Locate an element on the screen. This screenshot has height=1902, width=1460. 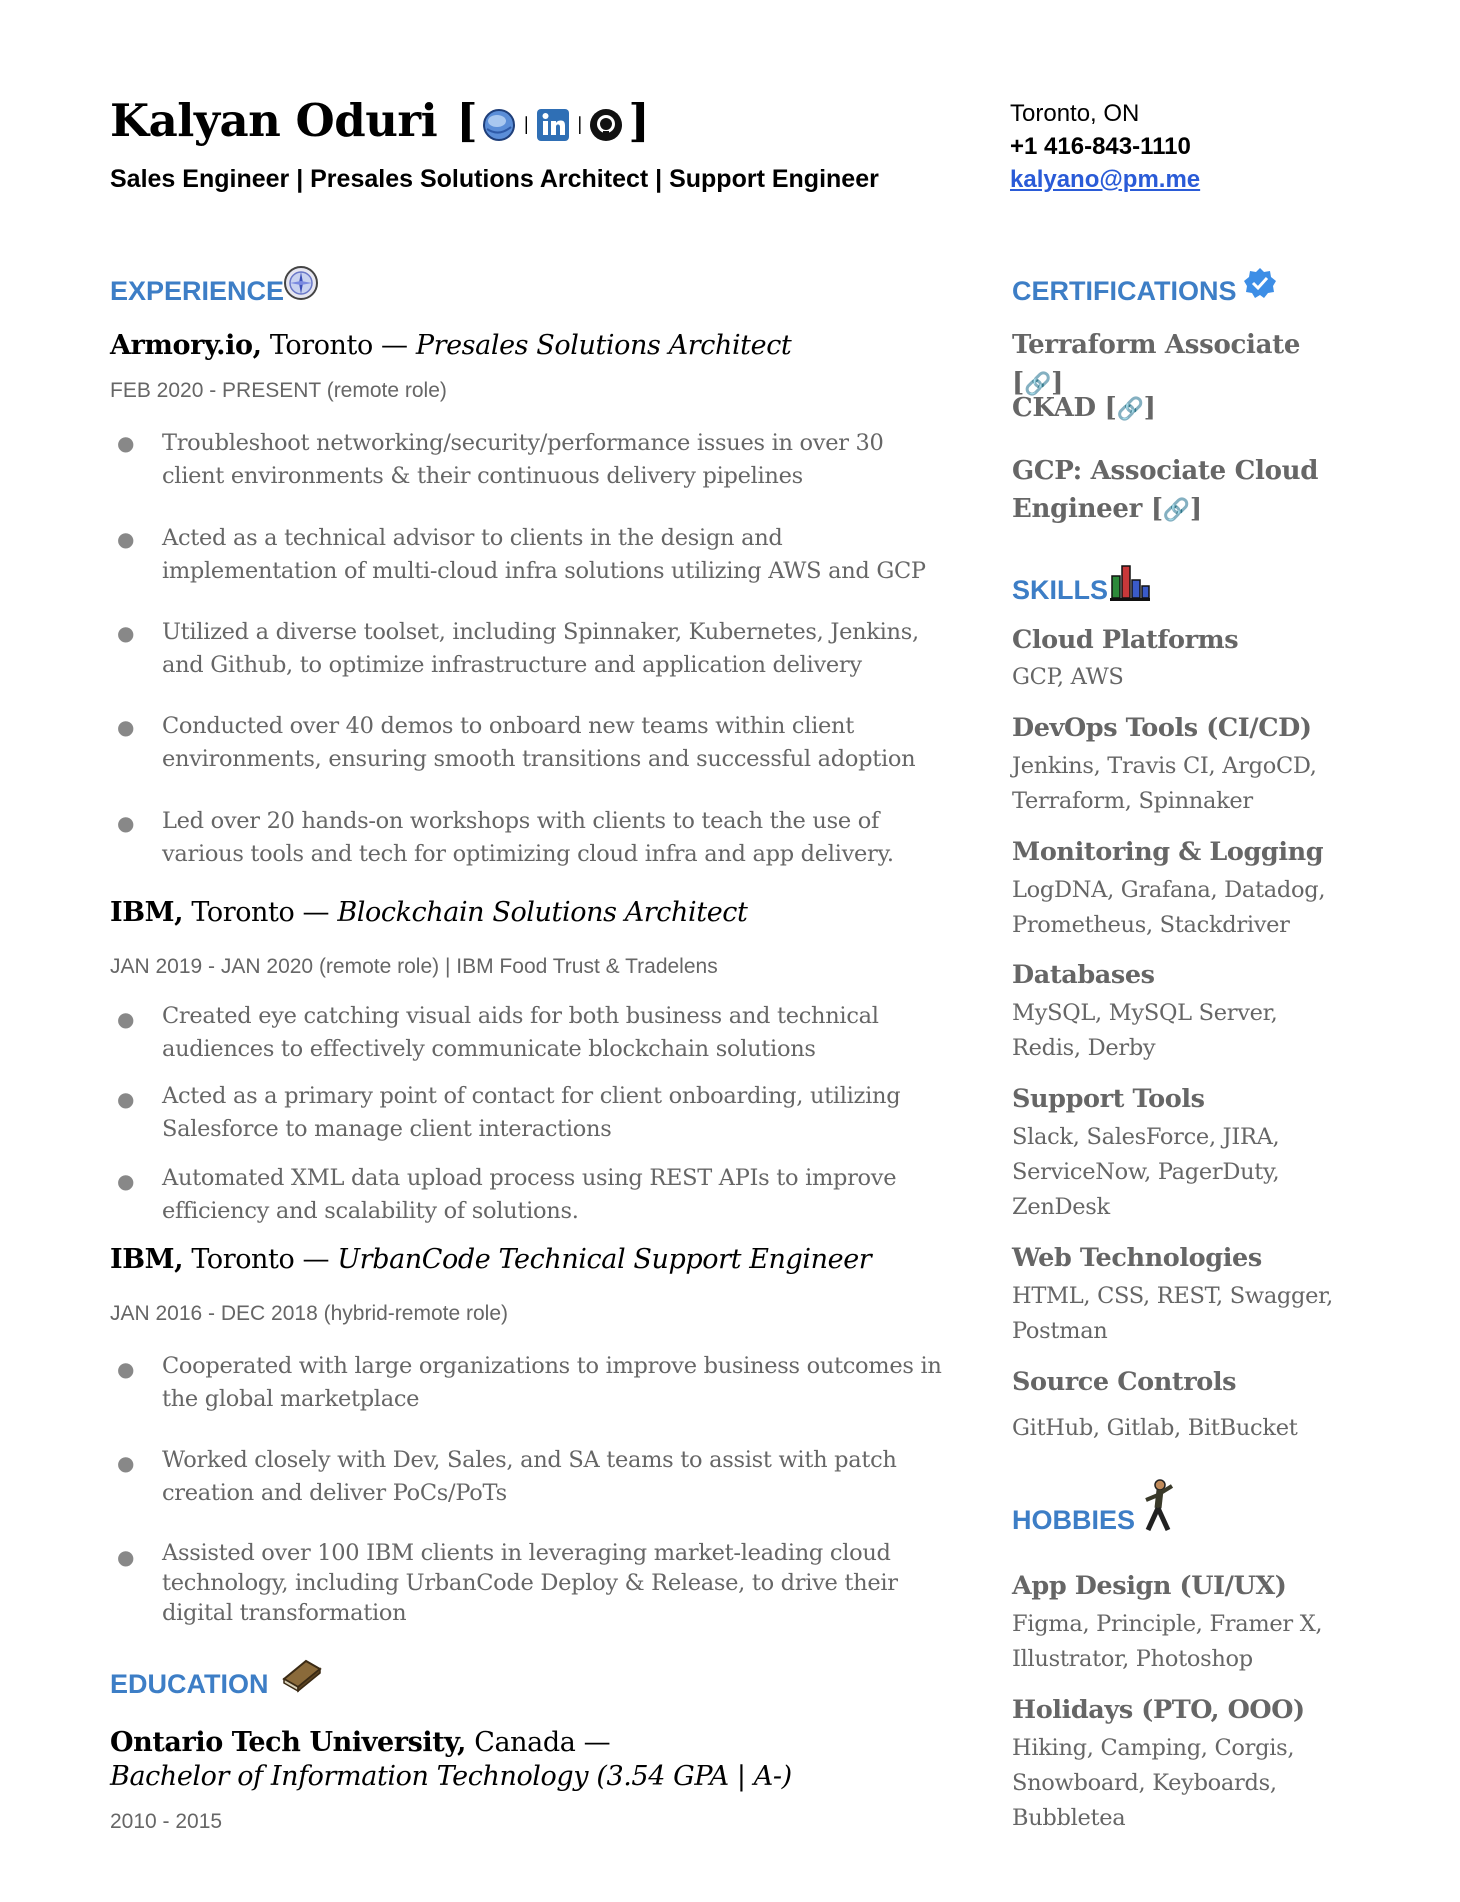
location-text: Toronto, ON is located at coordinates (1075, 113).